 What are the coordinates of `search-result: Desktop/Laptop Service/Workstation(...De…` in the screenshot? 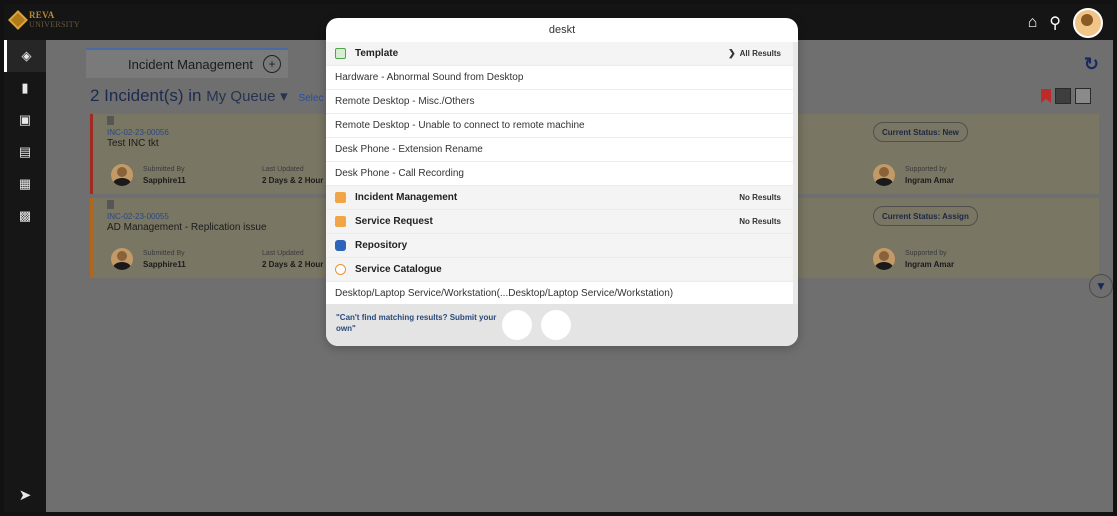 It's located at (559, 294).